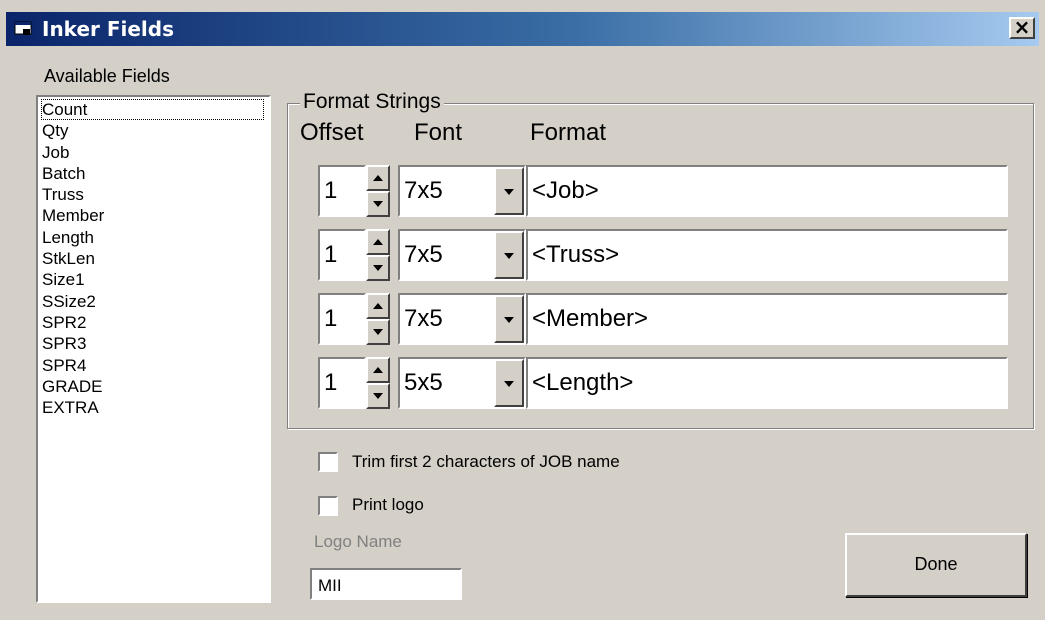 This screenshot has height=620, width=1045. What do you see at coordinates (486, 461) in the screenshot?
I see `trim-job-label: Trim first 2 characters of JOB name` at bounding box center [486, 461].